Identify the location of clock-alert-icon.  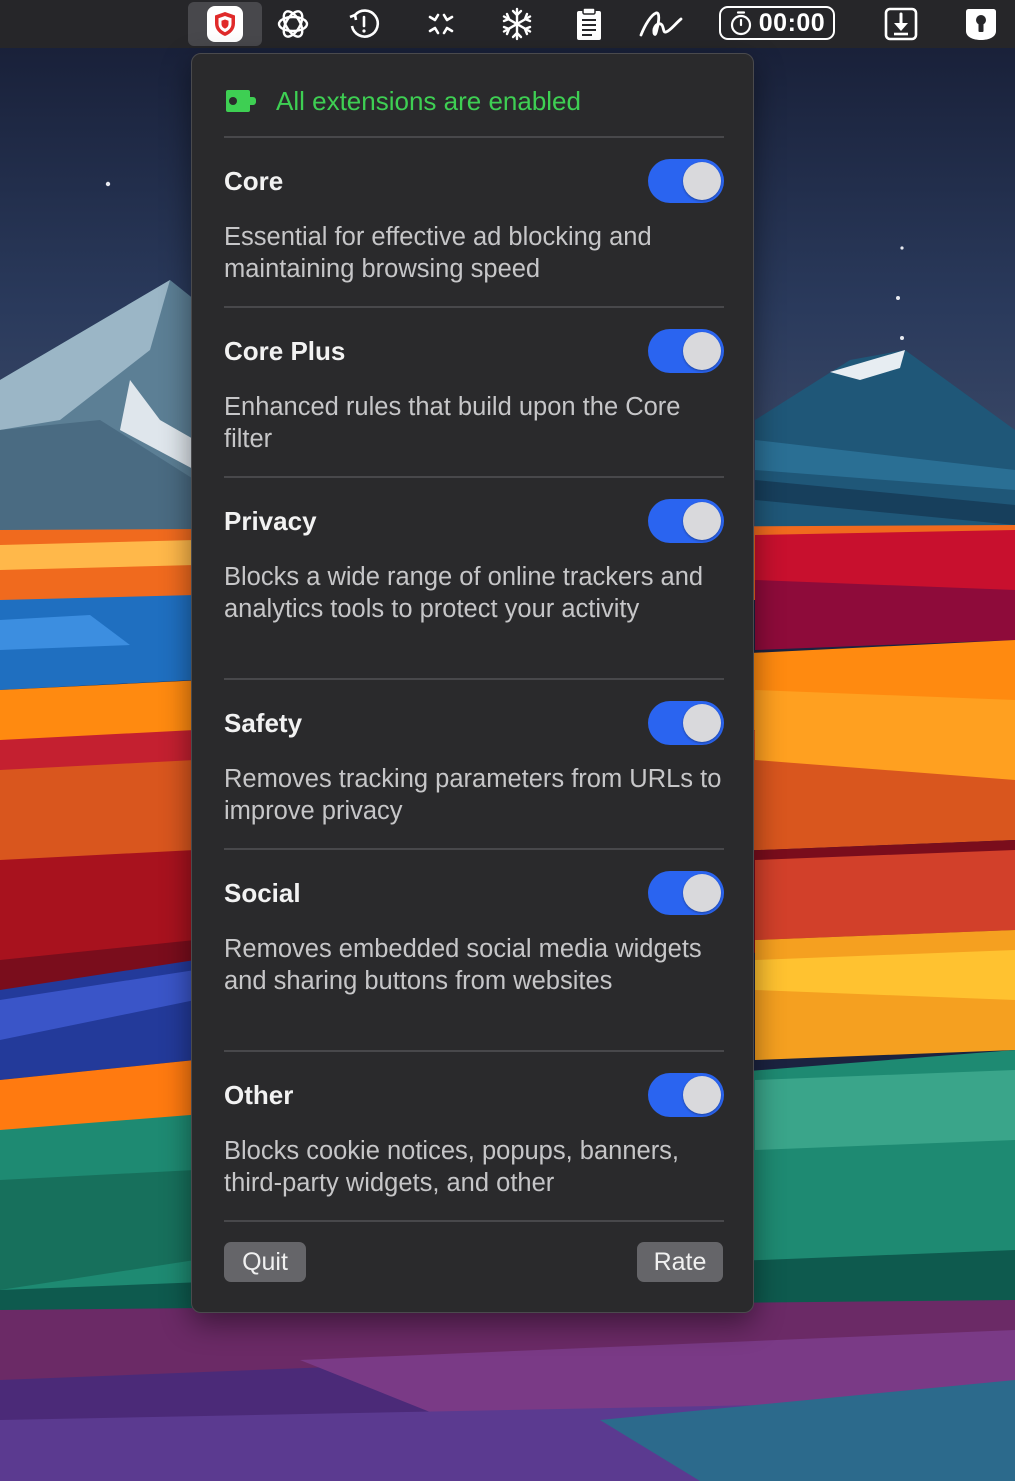
(364, 23).